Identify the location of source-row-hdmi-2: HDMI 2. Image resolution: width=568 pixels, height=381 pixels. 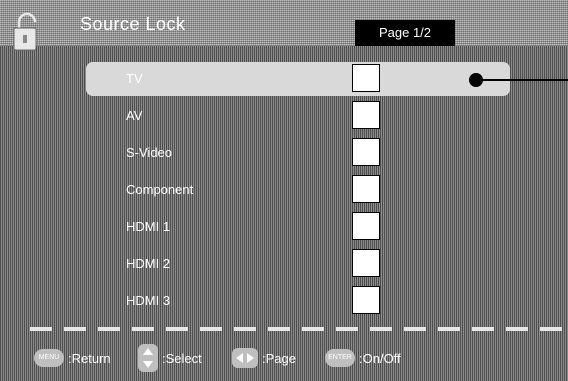
(284, 265).